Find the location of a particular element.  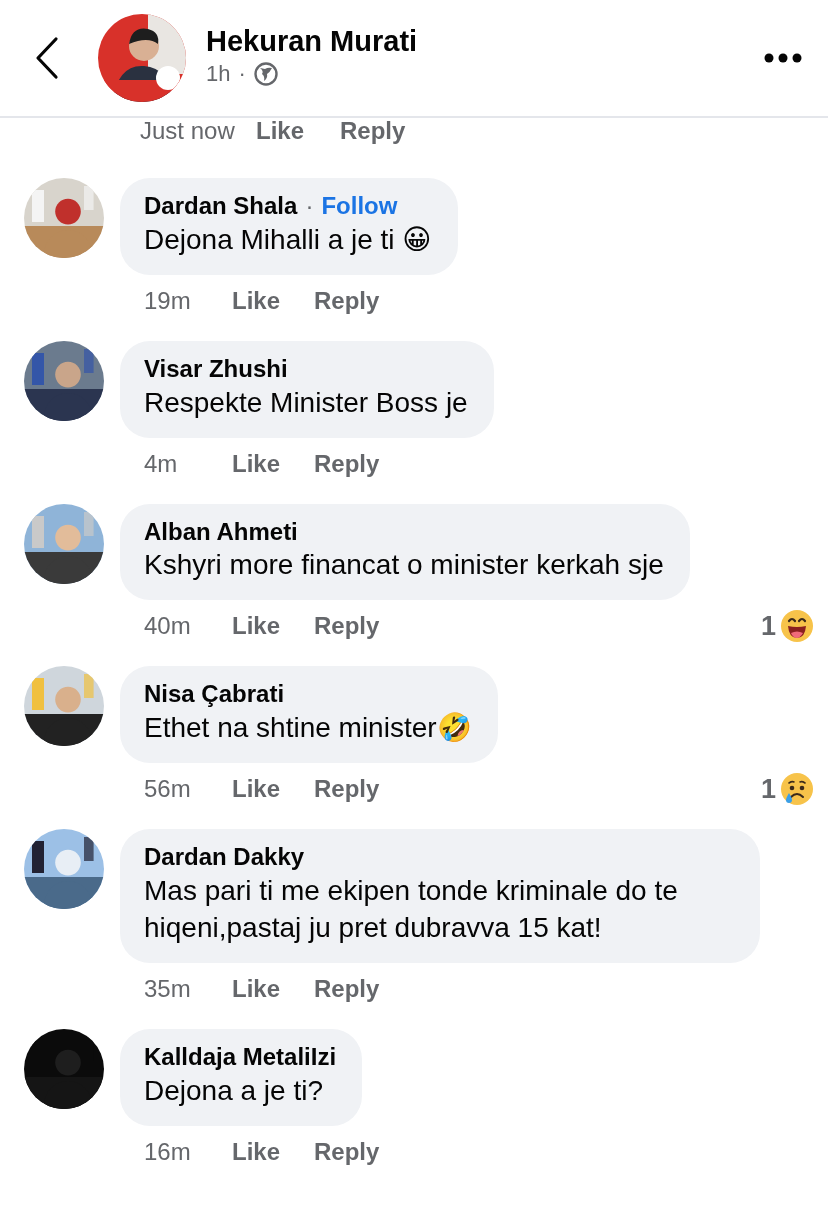

commenter-name: Visar Zhushi is located at coordinates (216, 369).